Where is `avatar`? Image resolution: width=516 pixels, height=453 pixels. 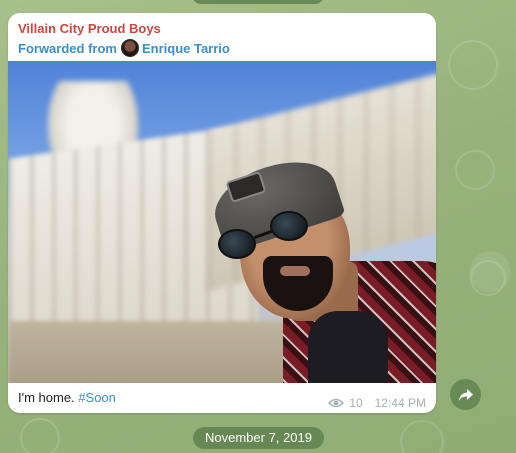
avatar is located at coordinates (129, 48).